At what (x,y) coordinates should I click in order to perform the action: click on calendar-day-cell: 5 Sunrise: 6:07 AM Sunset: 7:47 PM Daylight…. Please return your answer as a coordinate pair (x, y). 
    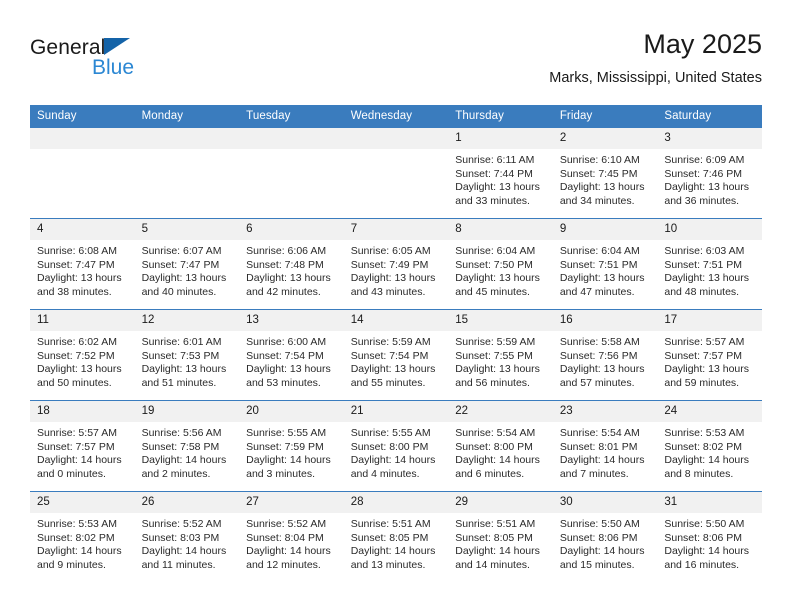
    Looking at the image, I should click on (187, 264).